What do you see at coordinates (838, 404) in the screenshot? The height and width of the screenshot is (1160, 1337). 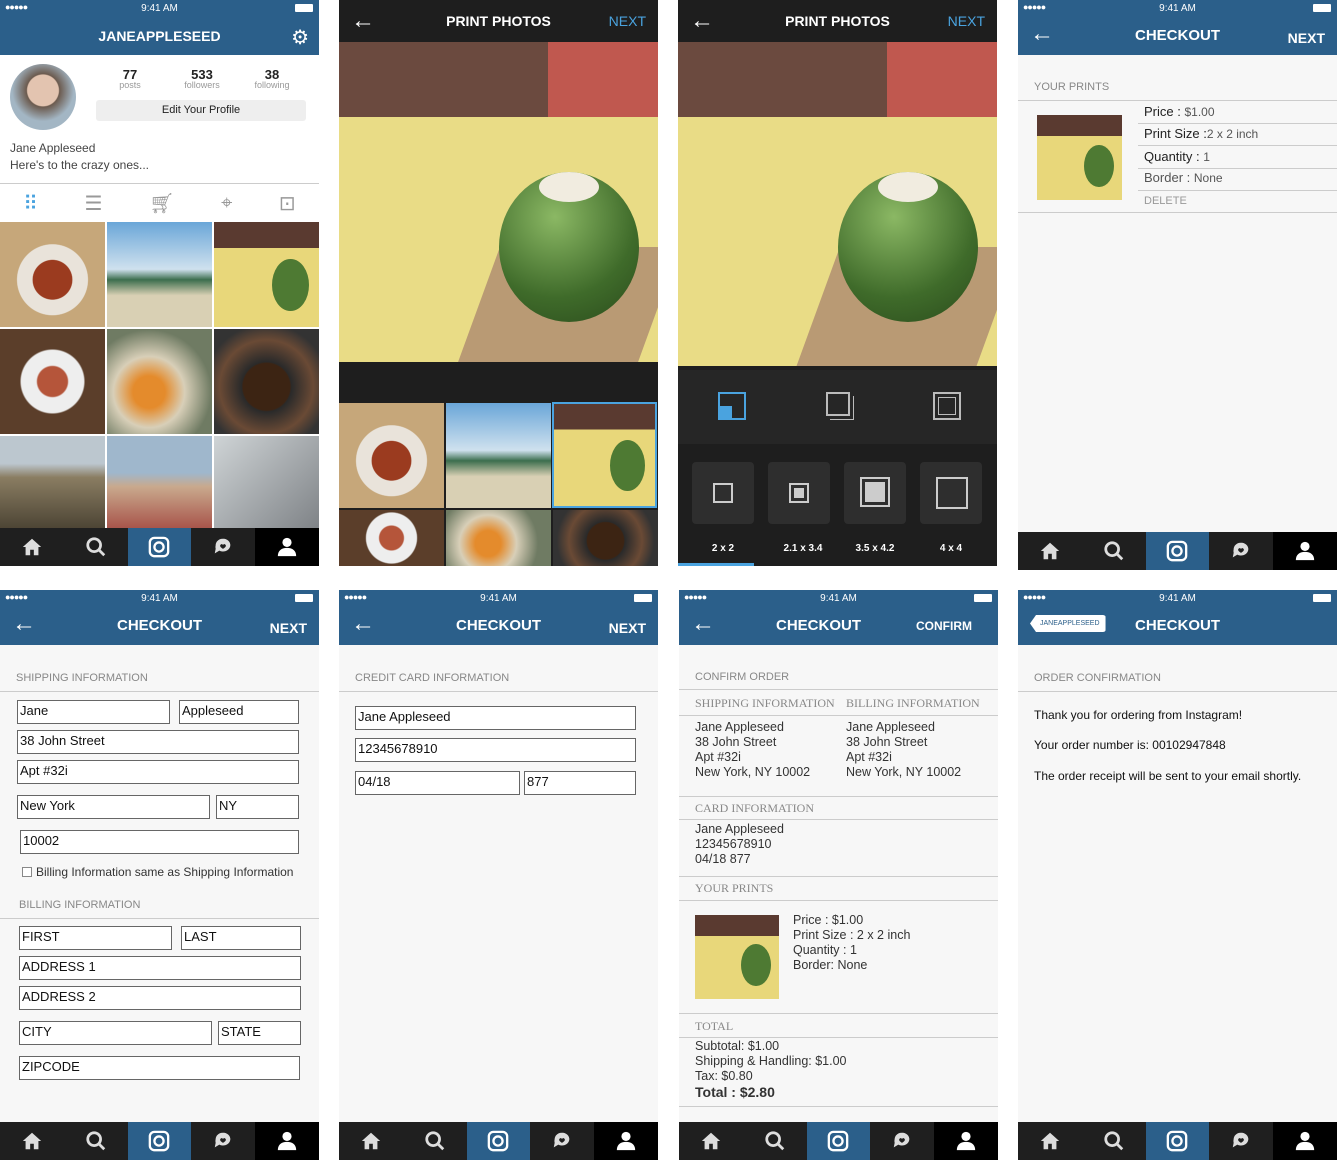 I see `crop-stack-icon` at bounding box center [838, 404].